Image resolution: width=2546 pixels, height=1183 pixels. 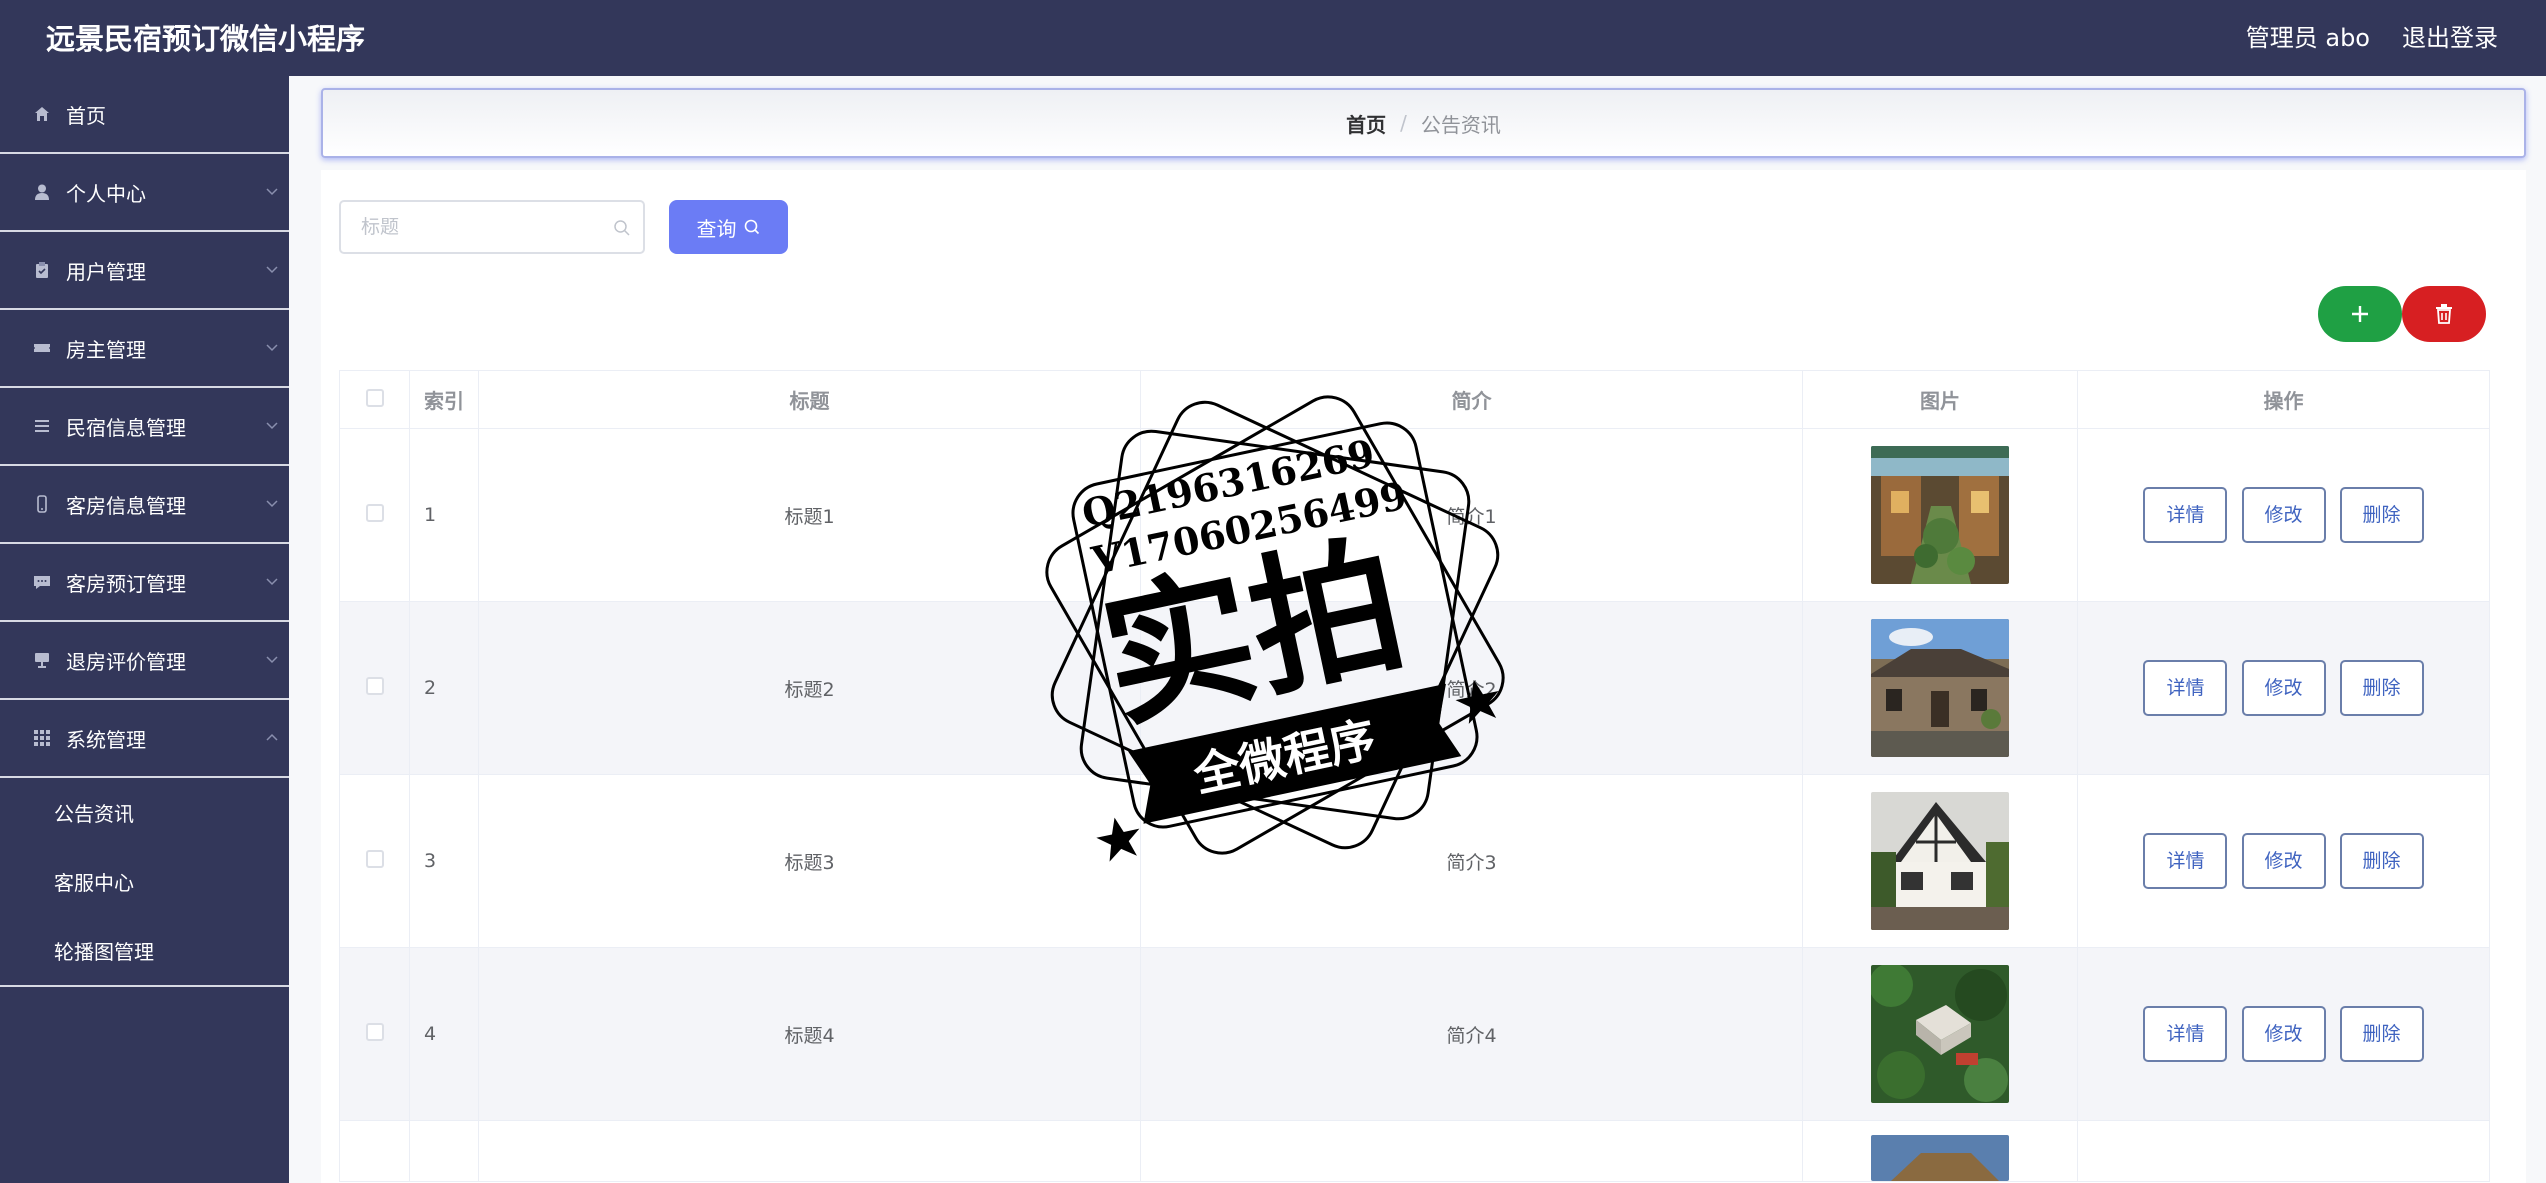 I want to click on sidebar-item-personal-center: 个人中心, so click(x=144, y=193).